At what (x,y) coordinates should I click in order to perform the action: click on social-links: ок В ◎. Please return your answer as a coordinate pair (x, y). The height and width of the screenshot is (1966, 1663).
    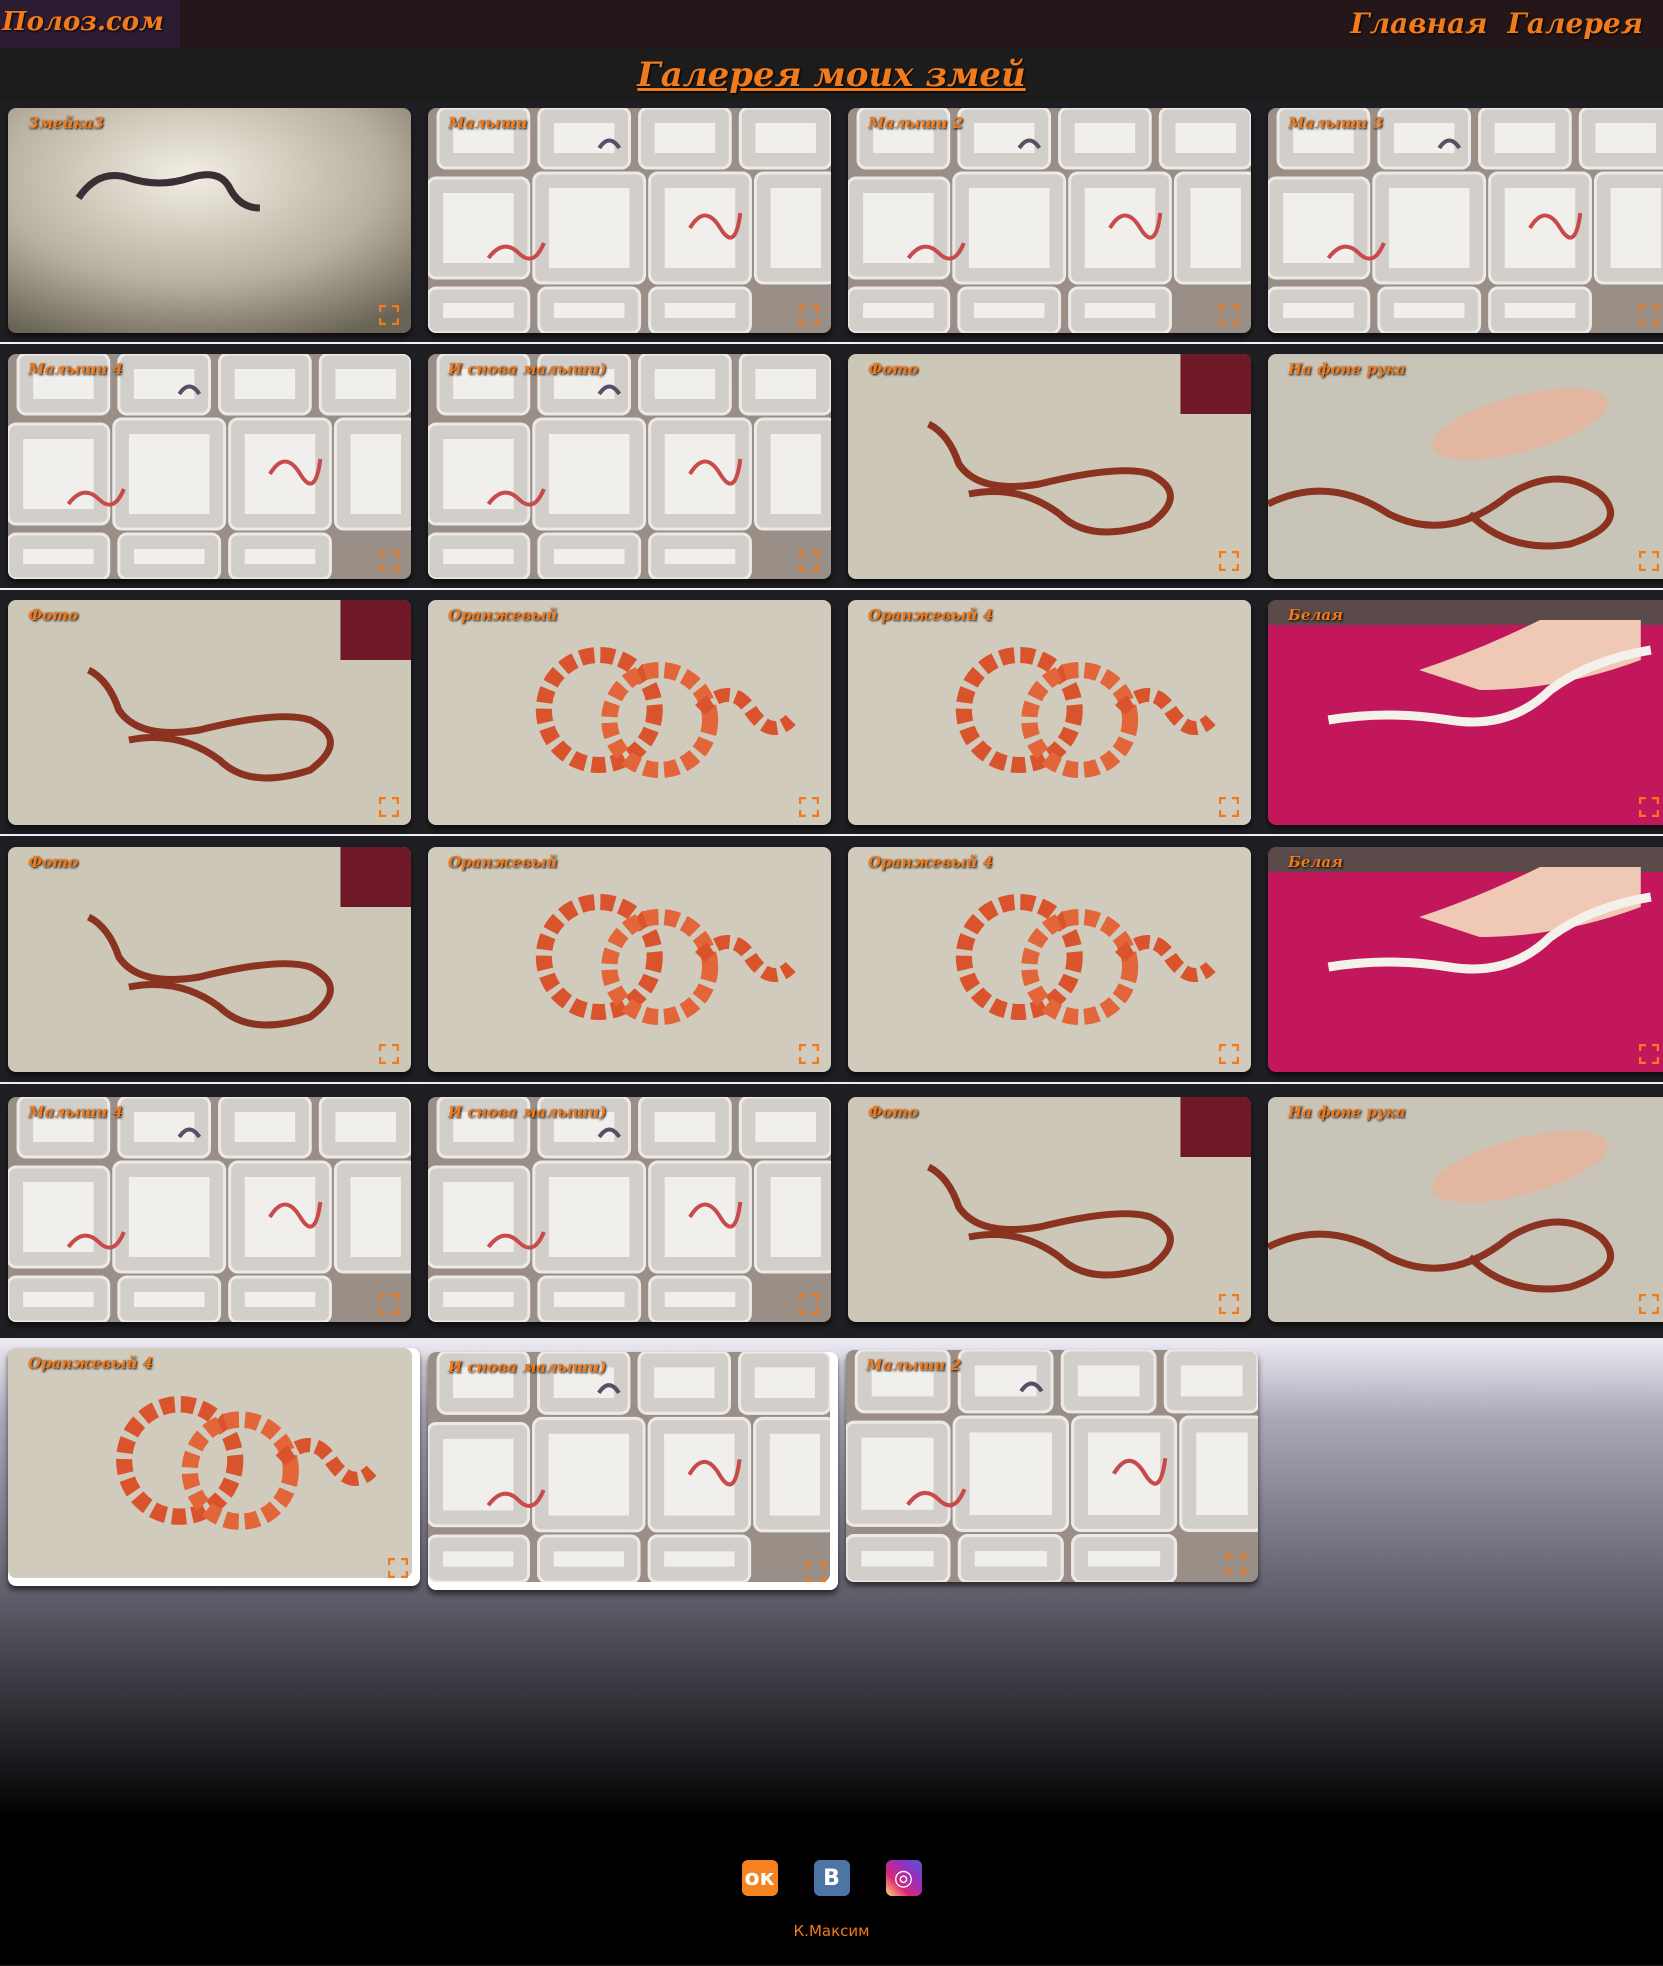
    Looking at the image, I should click on (831, 1878).